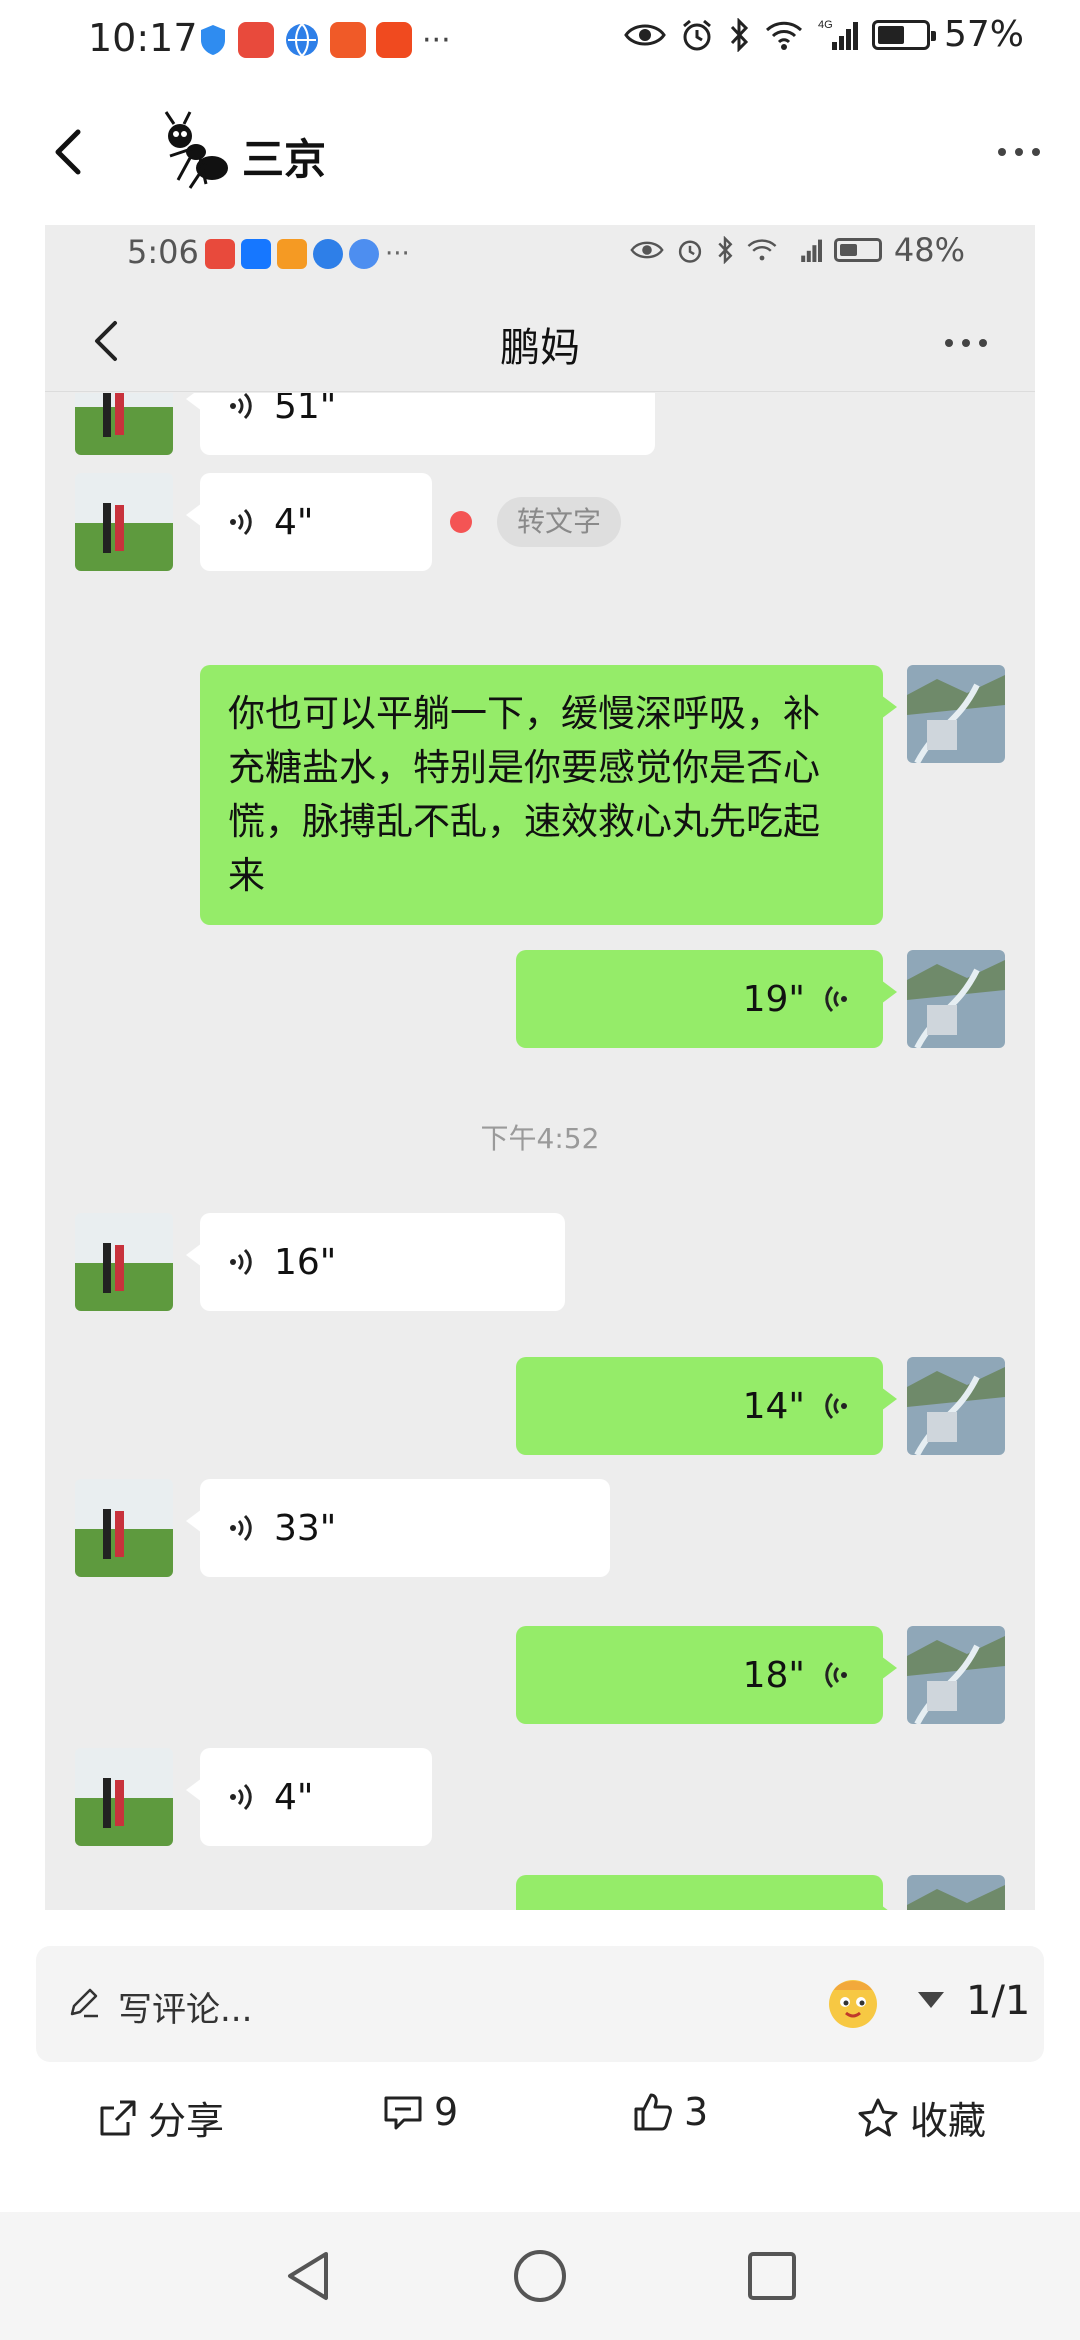 Image resolution: width=1080 pixels, height=2340 pixels. Describe the element at coordinates (696, 2112) in the screenshot. I see `likes-count: 3` at that location.